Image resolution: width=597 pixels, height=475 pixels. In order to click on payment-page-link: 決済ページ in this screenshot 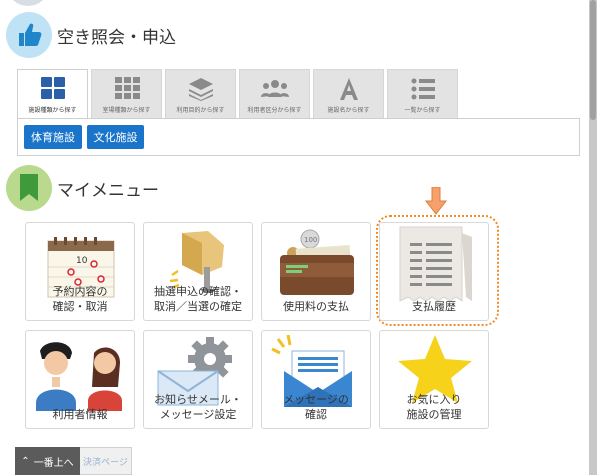, I will do `click(105, 461)`.